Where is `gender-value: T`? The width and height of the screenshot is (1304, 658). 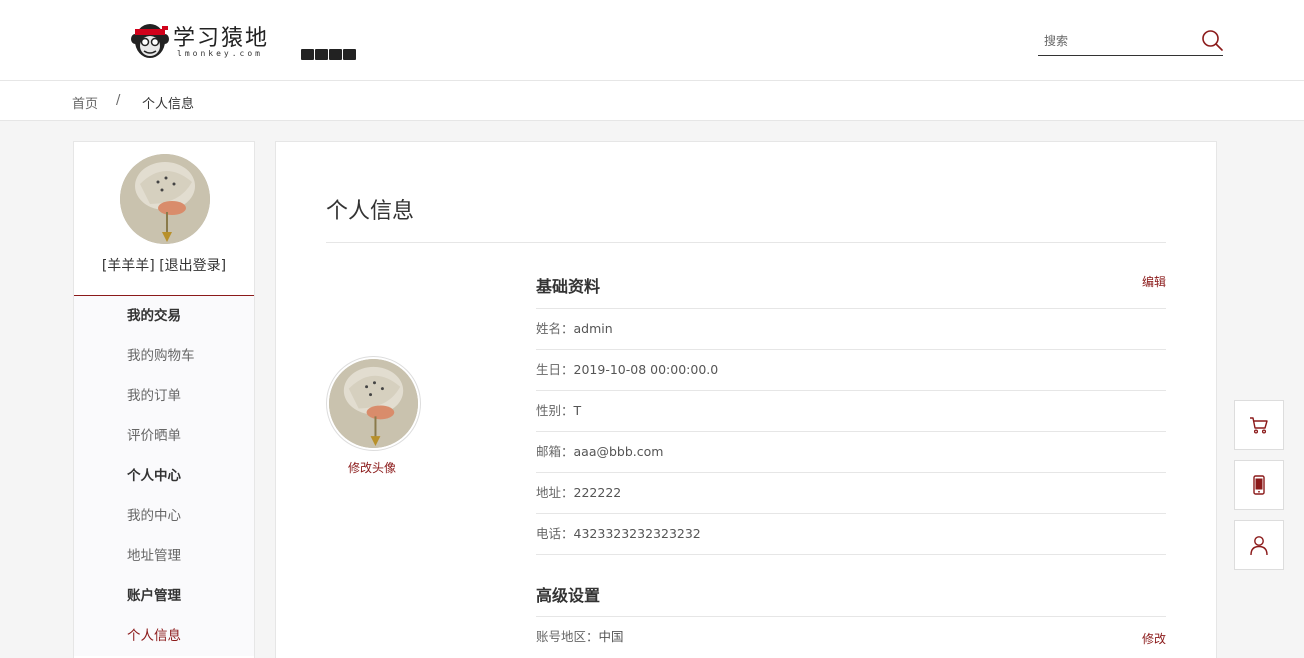
gender-value: T is located at coordinates (577, 410).